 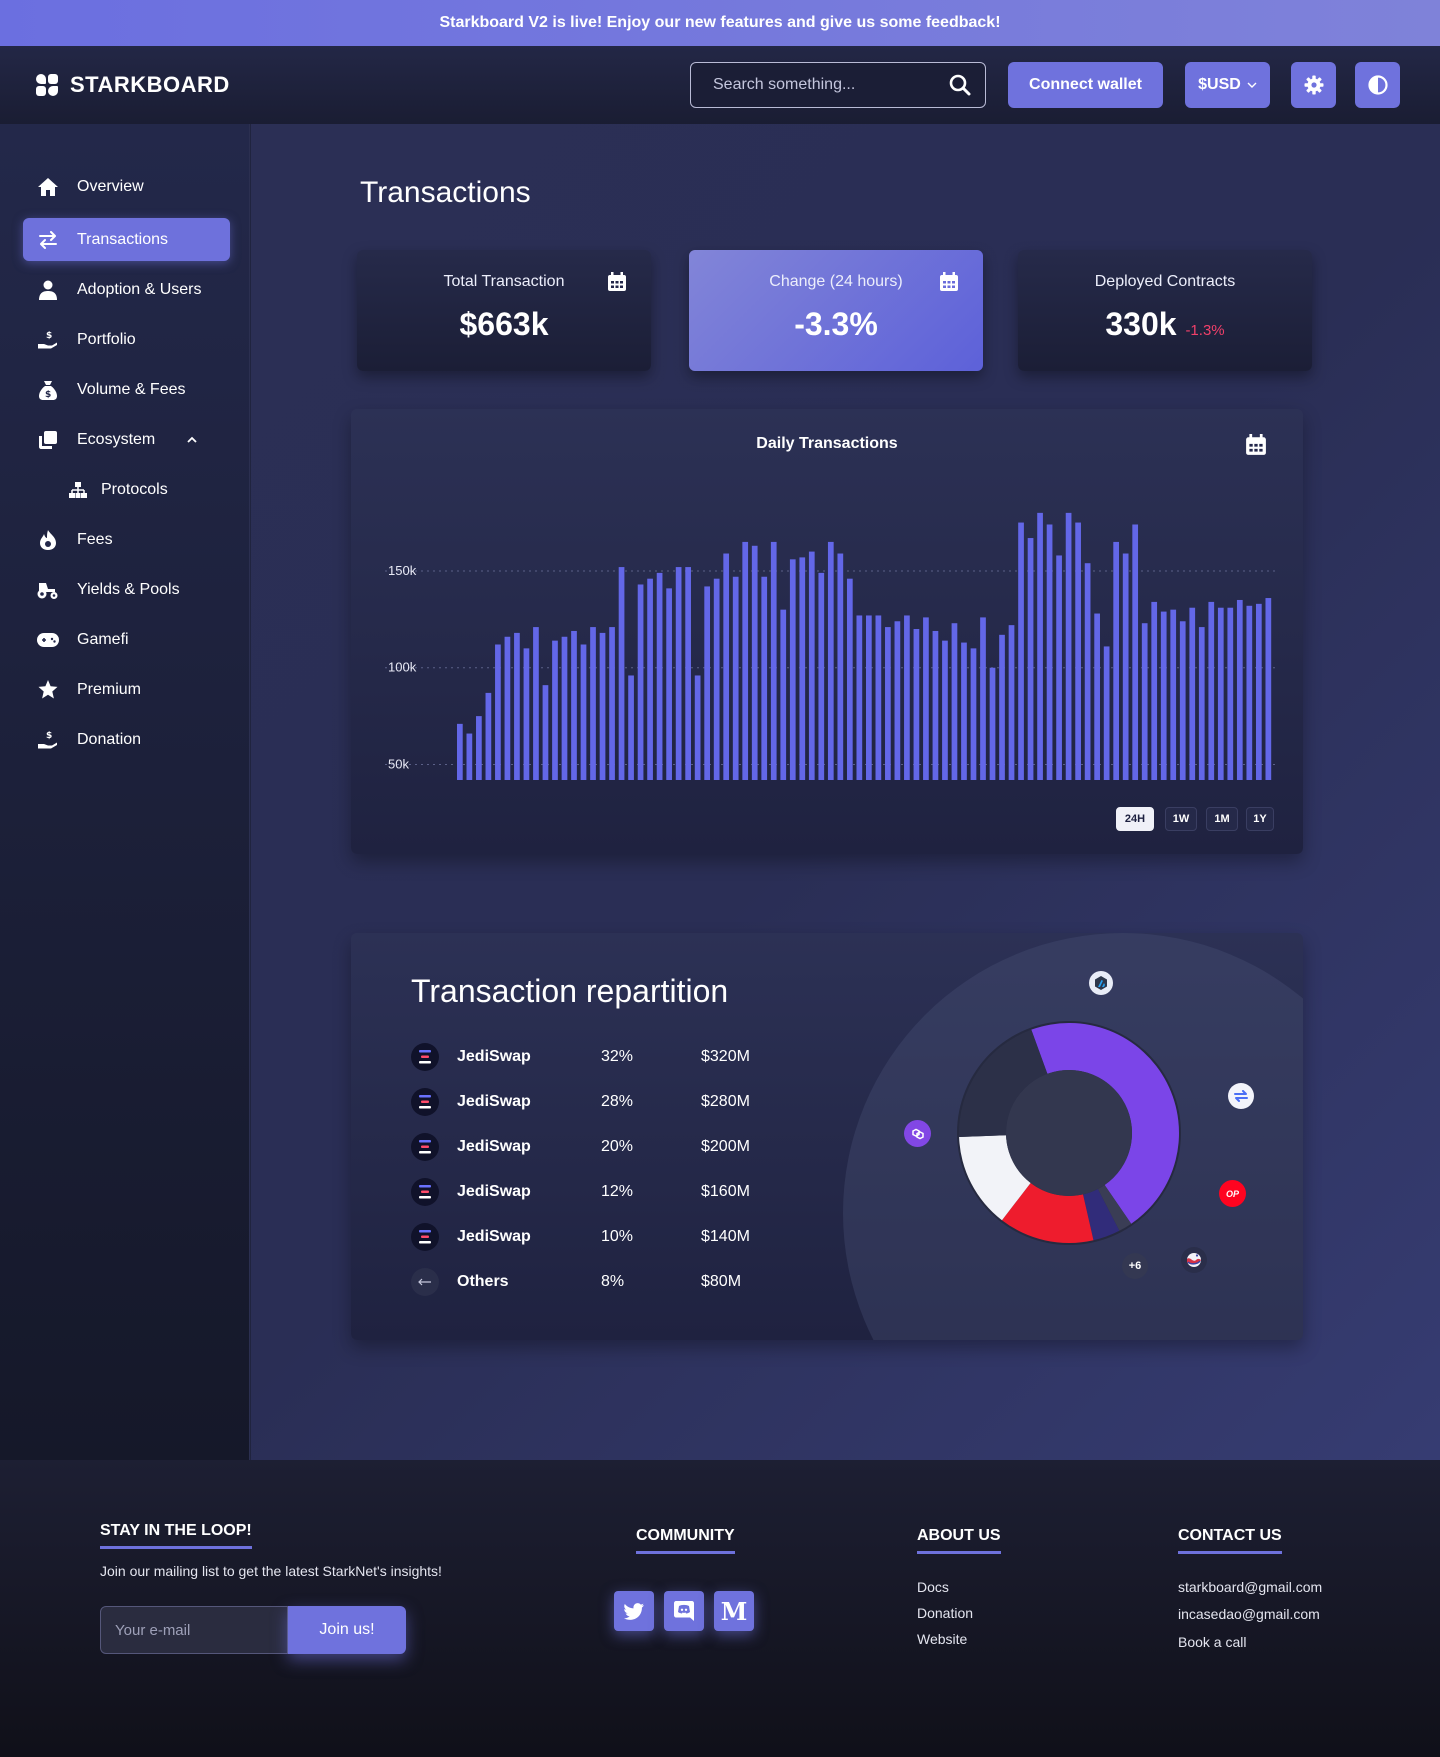 I want to click on range-button-1m: 1M, so click(x=1222, y=819).